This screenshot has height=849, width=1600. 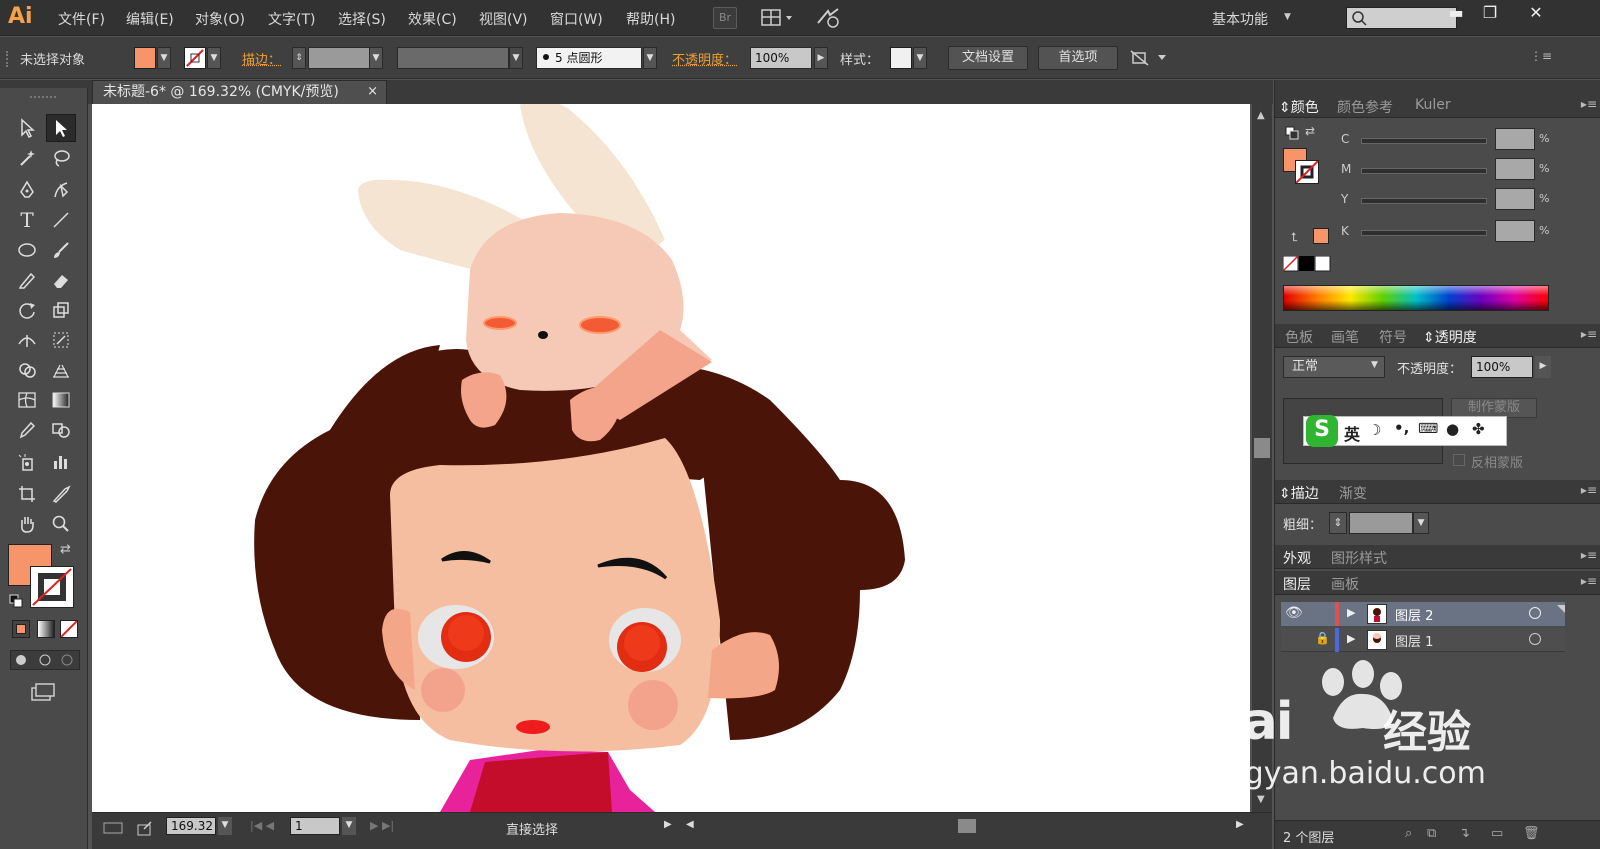 What do you see at coordinates (52, 587) in the screenshot?
I see `stroke-swatch` at bounding box center [52, 587].